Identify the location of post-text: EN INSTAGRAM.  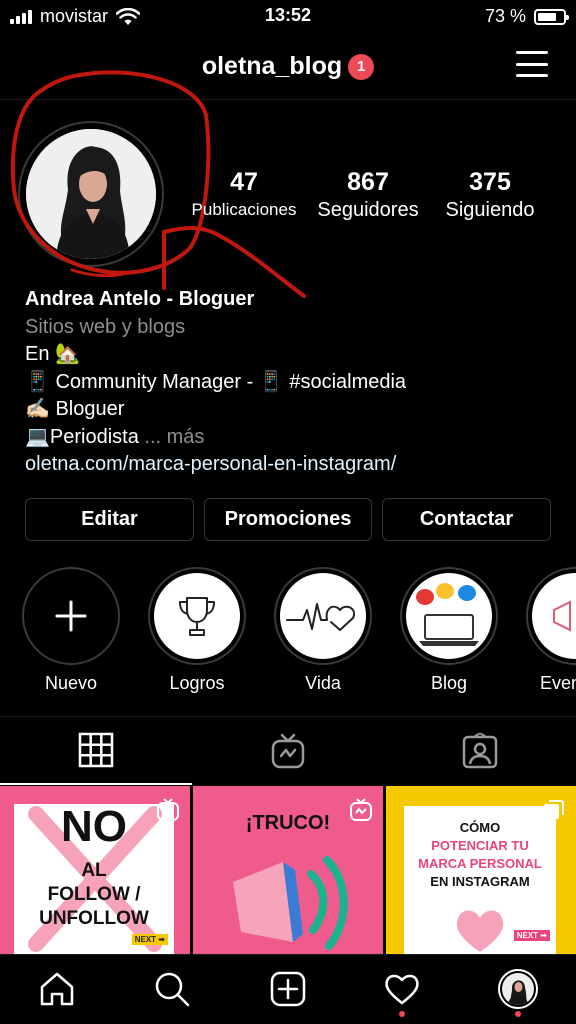
(480, 881).